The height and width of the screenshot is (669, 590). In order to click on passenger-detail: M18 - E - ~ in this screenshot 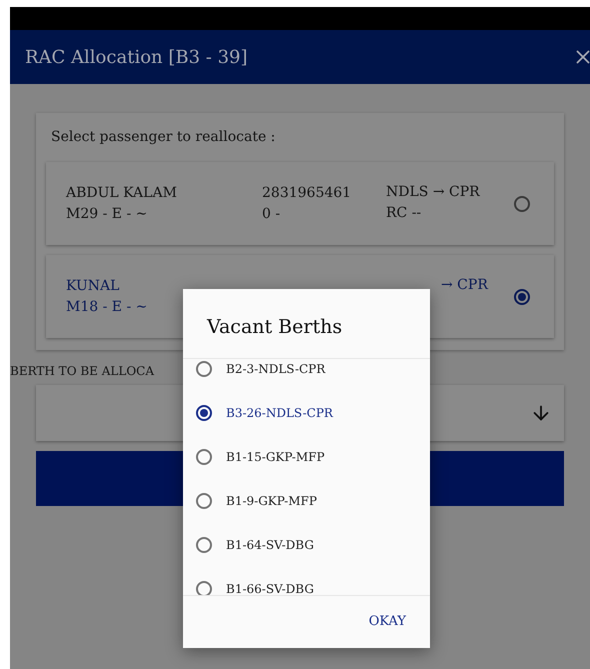, I will do `click(107, 307)`.